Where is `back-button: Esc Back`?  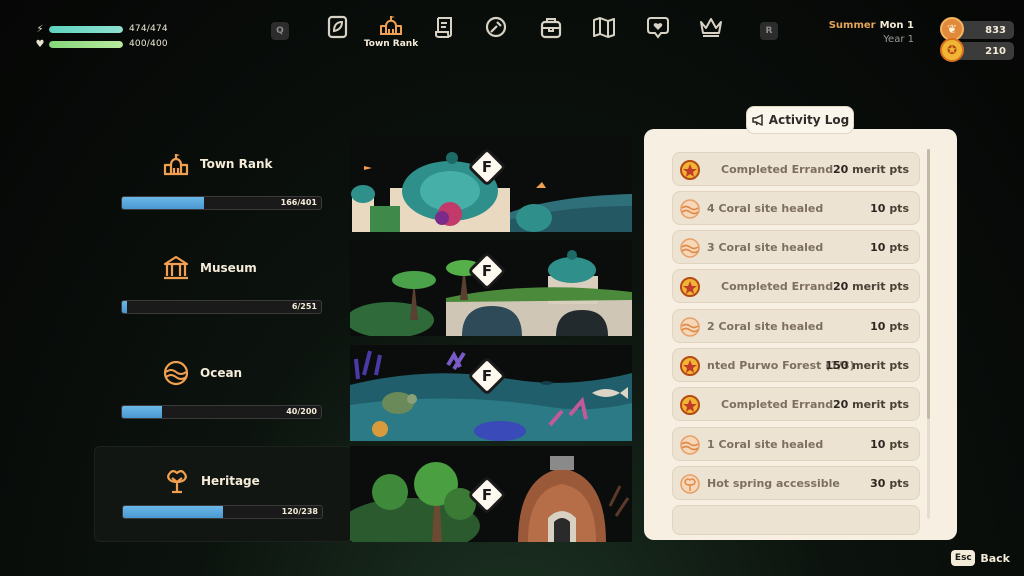 back-button: Esc Back is located at coordinates (980, 558).